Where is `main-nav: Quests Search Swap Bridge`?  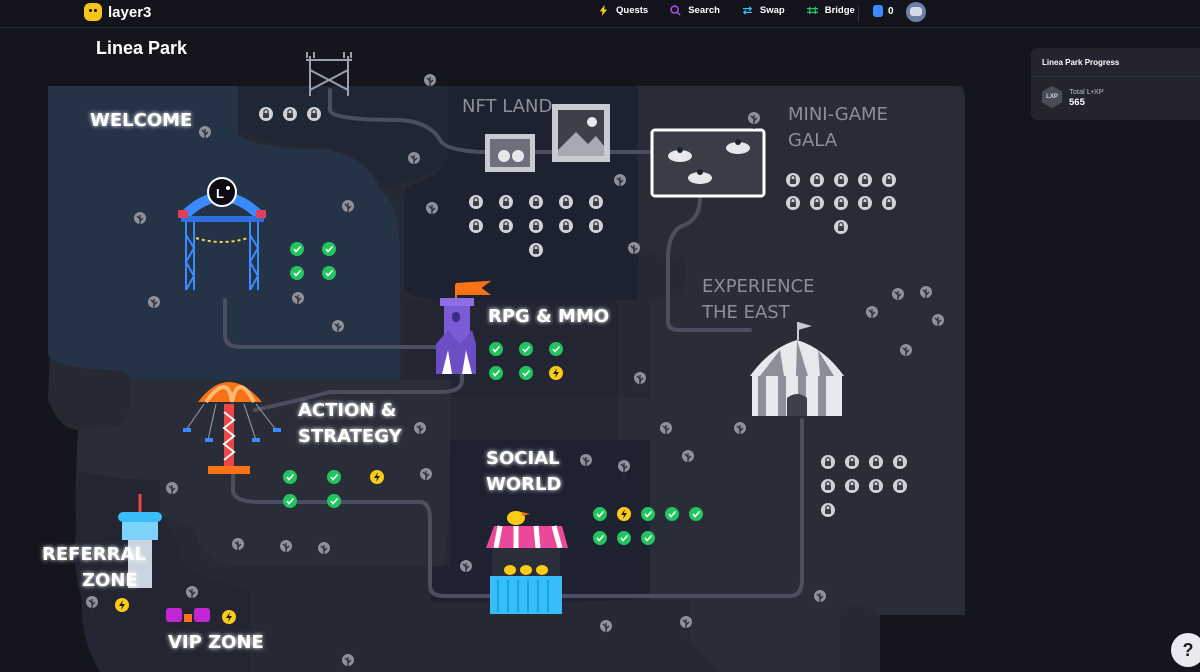 main-nav: Quests Search Swap Bridge is located at coordinates (726, 10).